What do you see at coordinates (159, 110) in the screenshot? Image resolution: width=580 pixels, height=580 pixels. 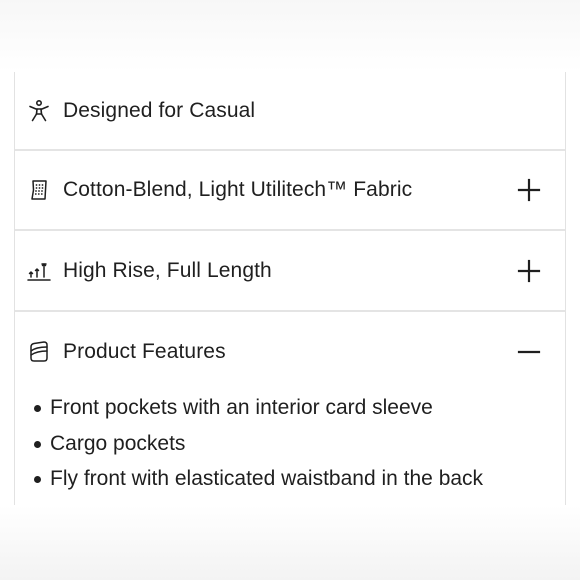 I see `accordion-item-label: Designed for Casual` at bounding box center [159, 110].